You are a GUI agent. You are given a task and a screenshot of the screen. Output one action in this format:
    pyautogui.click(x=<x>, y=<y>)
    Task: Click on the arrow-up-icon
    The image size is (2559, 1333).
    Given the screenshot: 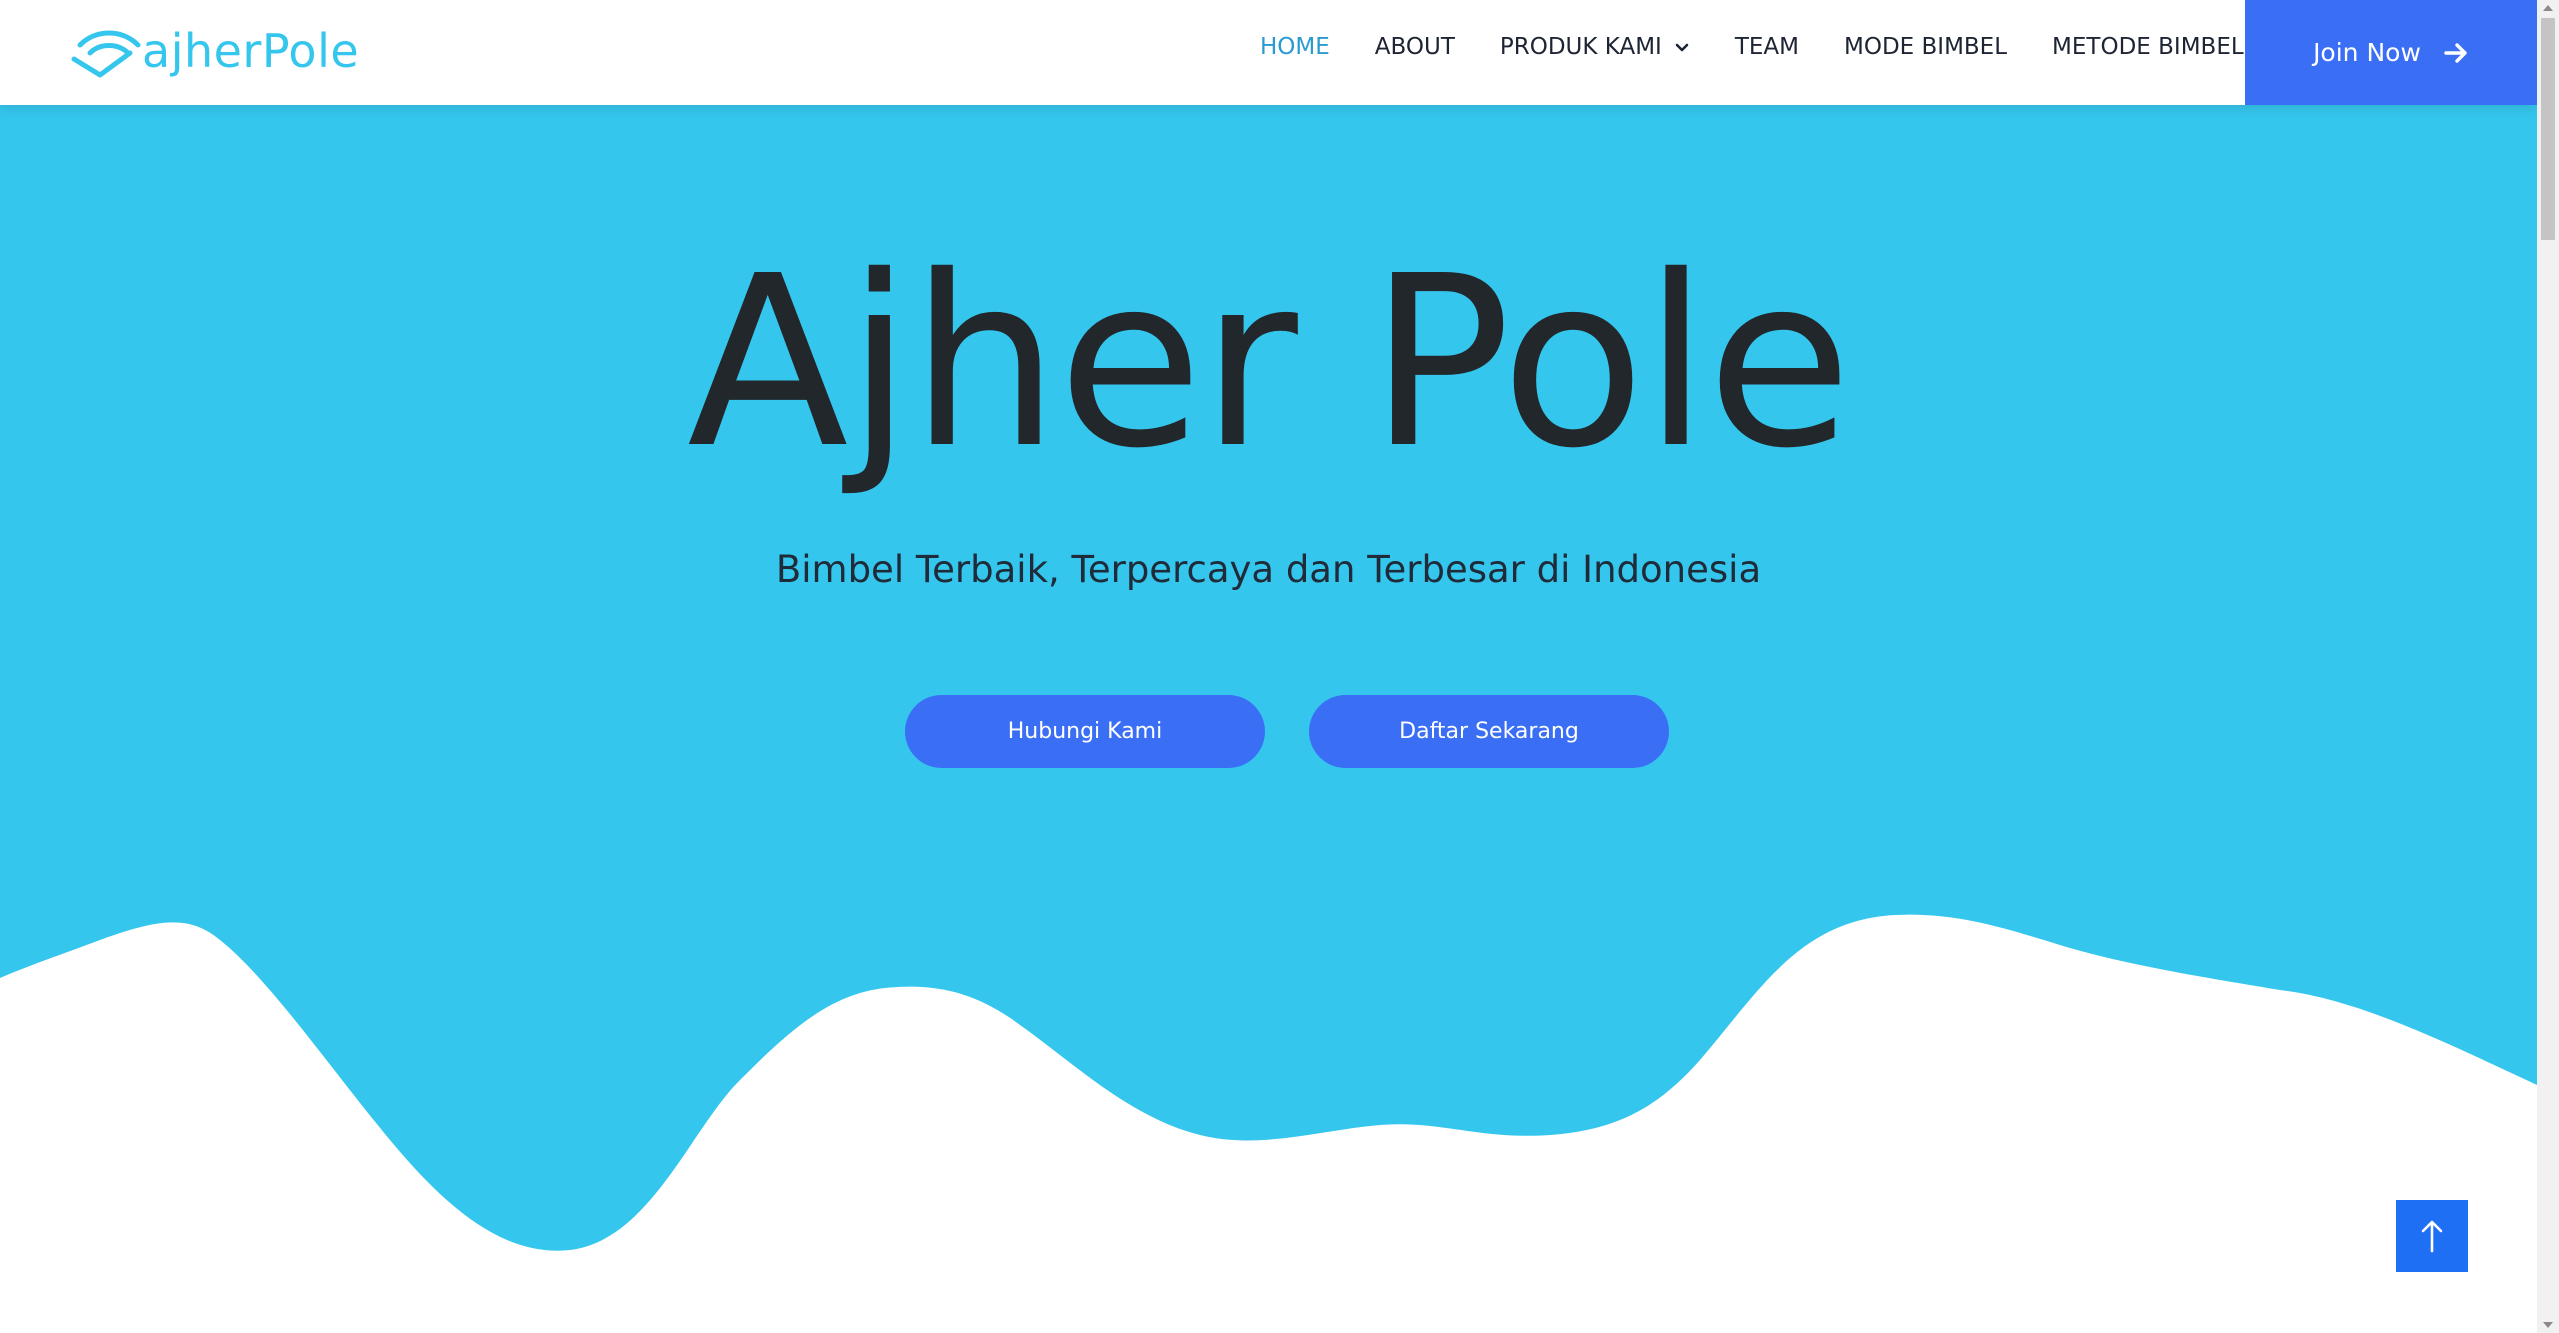 What is the action you would take?
    pyautogui.click(x=2432, y=1236)
    